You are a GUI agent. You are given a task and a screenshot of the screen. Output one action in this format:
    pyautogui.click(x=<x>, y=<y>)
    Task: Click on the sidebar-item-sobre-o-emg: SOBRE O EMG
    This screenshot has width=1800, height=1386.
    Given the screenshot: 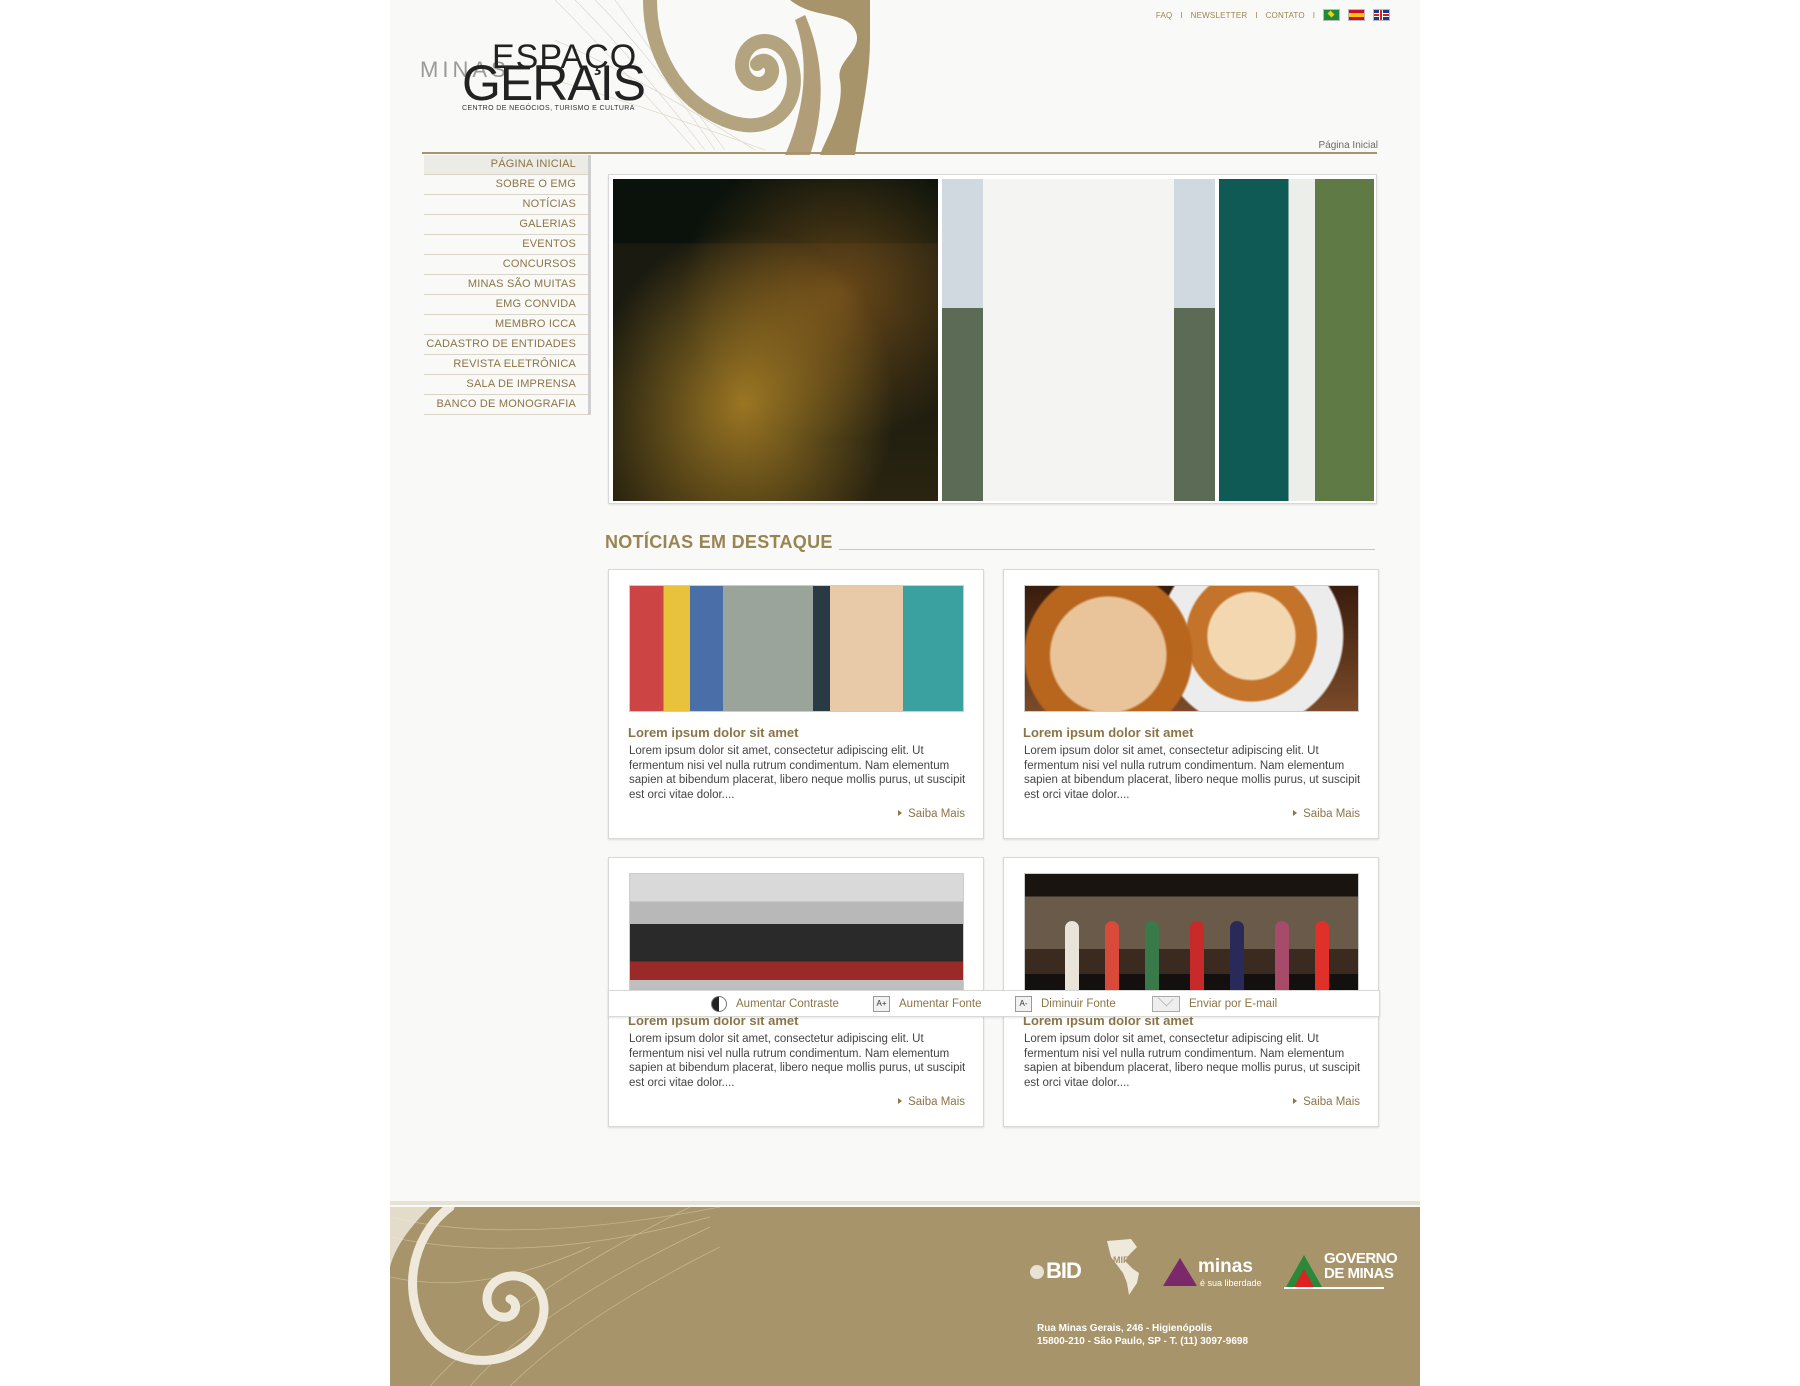 What is the action you would take?
    pyautogui.click(x=506, y=185)
    